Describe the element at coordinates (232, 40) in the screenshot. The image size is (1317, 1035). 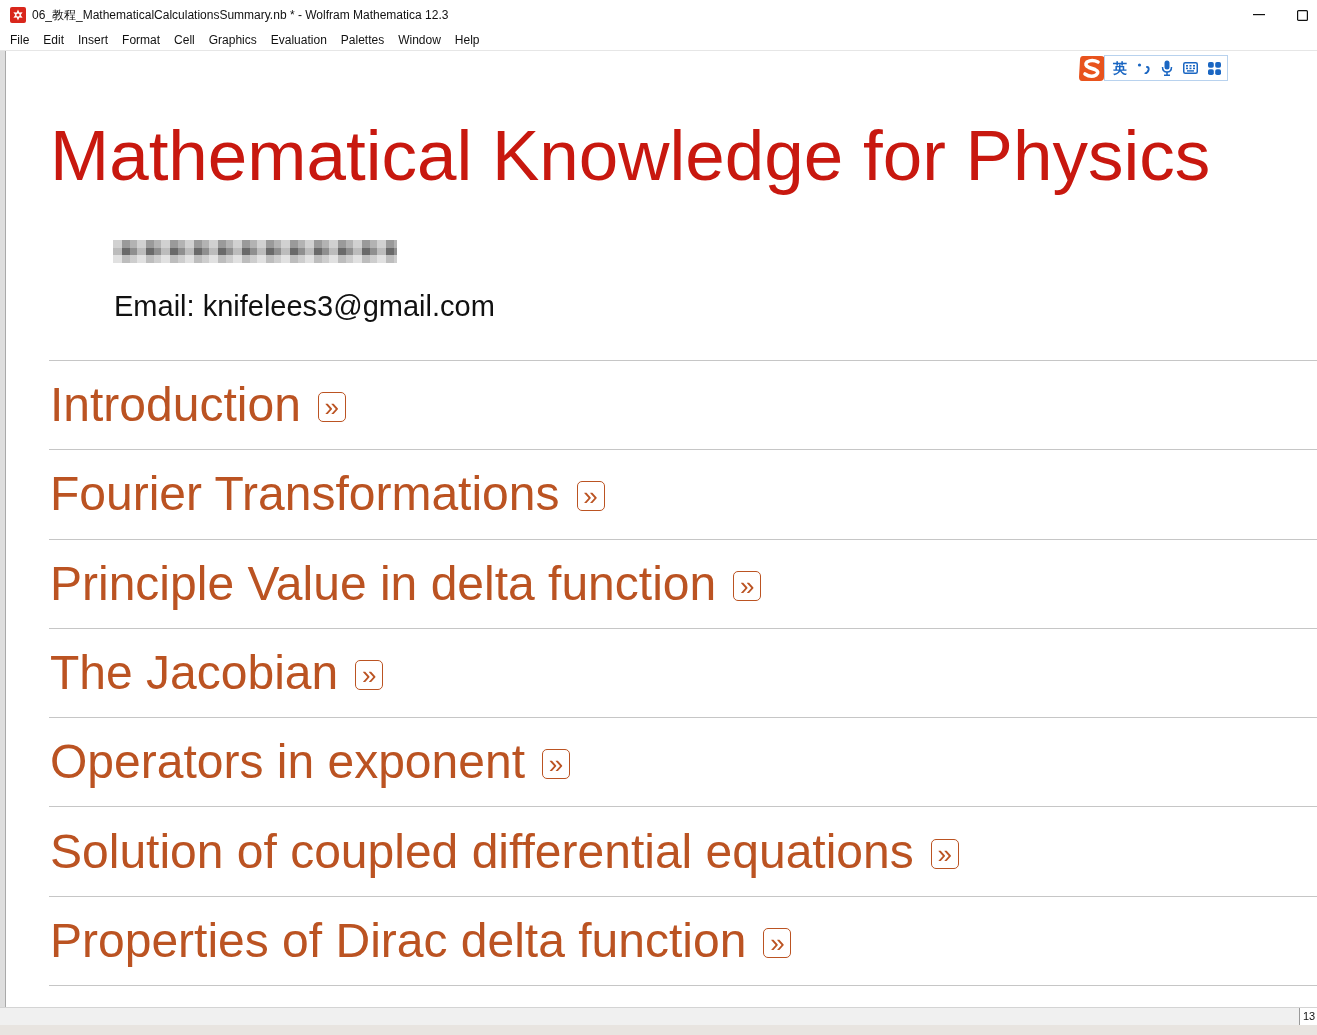
I see `menu-item: Graphics` at that location.